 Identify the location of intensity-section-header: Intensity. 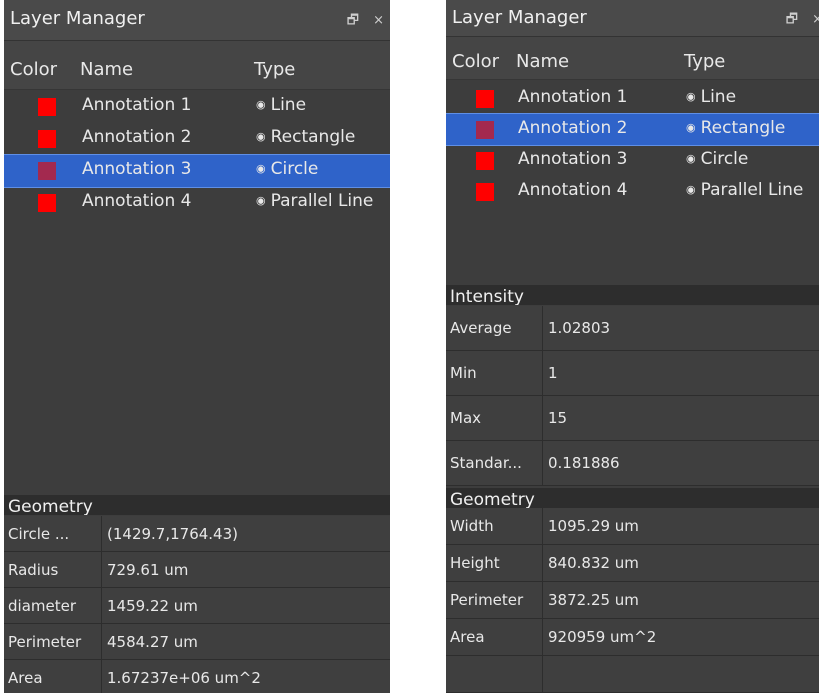
(632, 295).